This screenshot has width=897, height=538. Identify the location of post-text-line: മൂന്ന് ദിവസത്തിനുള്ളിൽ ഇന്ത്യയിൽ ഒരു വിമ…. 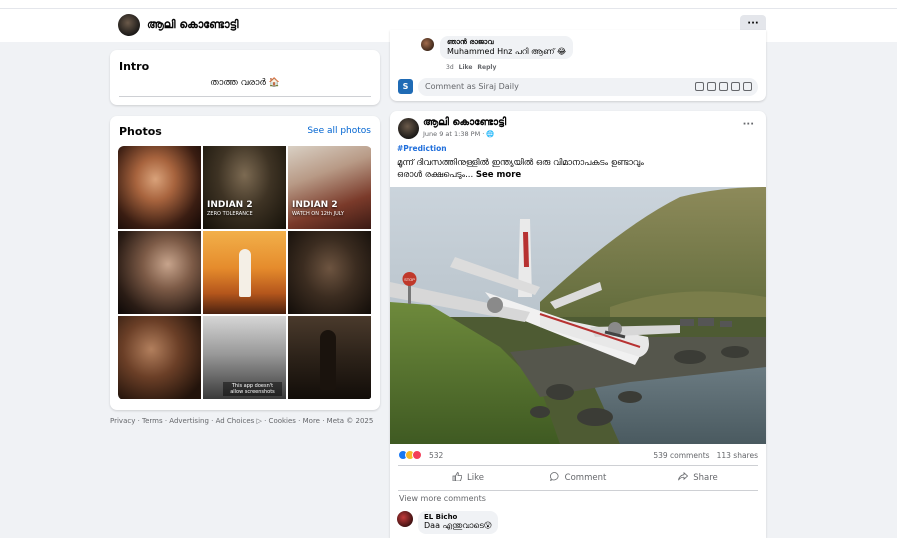
(520, 163).